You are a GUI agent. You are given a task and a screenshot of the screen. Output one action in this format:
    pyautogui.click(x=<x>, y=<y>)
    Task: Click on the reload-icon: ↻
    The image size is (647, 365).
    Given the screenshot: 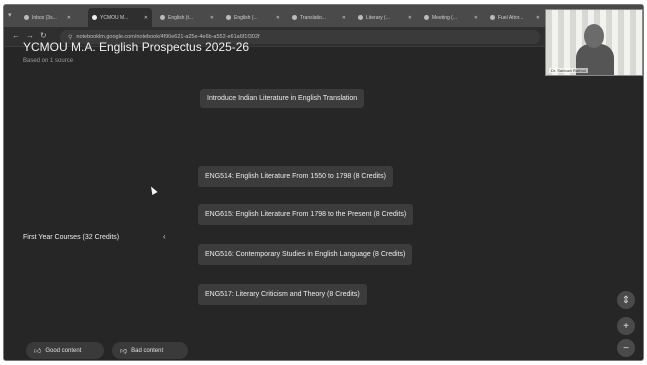 What is the action you would take?
    pyautogui.click(x=43, y=35)
    